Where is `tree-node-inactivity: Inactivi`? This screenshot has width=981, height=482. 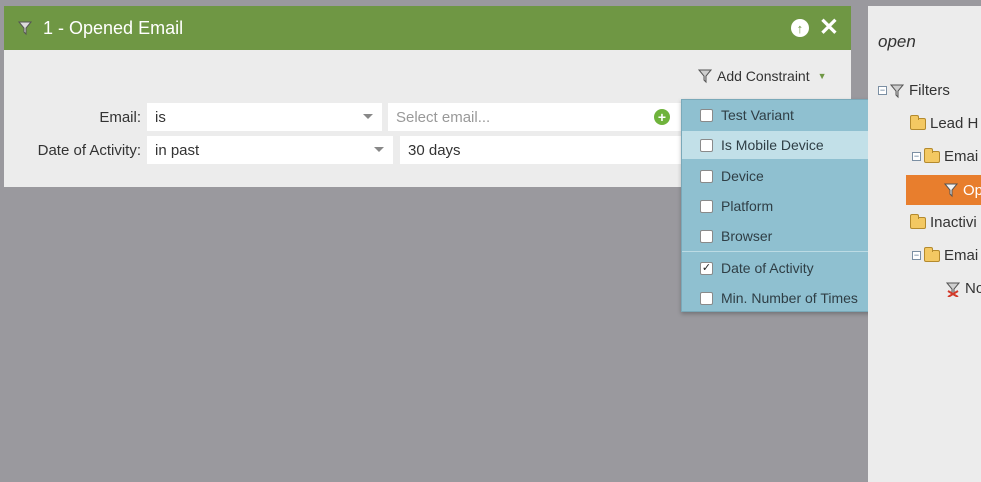
tree-node-inactivity: Inactivi is located at coordinates (943, 222).